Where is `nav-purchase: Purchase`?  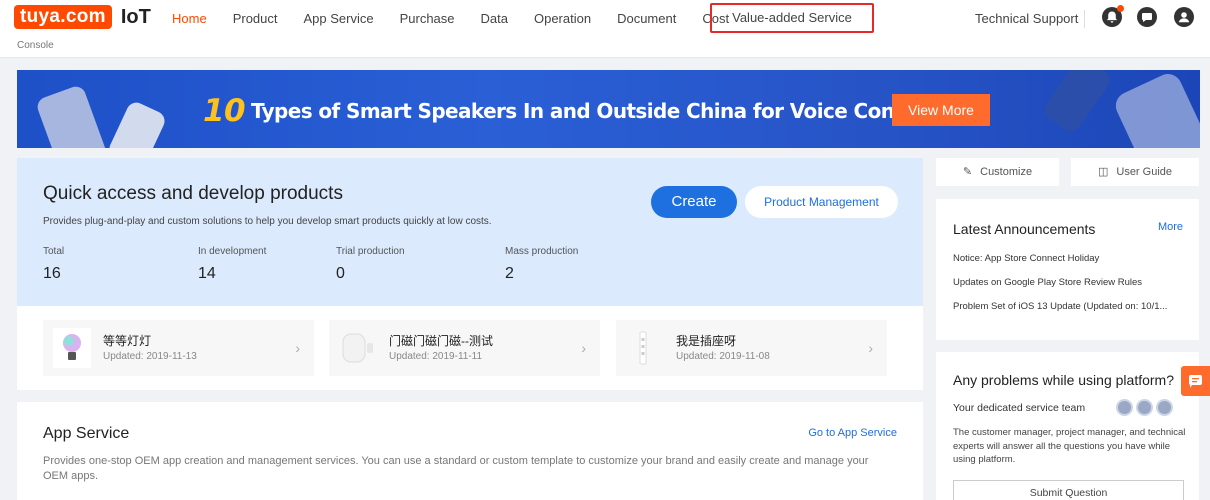 nav-purchase: Purchase is located at coordinates (427, 19).